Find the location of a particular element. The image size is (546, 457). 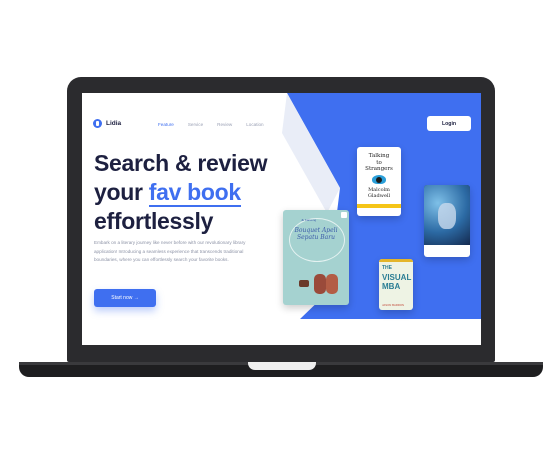

book-title: Talking to Strangers is located at coordinates (379, 163).